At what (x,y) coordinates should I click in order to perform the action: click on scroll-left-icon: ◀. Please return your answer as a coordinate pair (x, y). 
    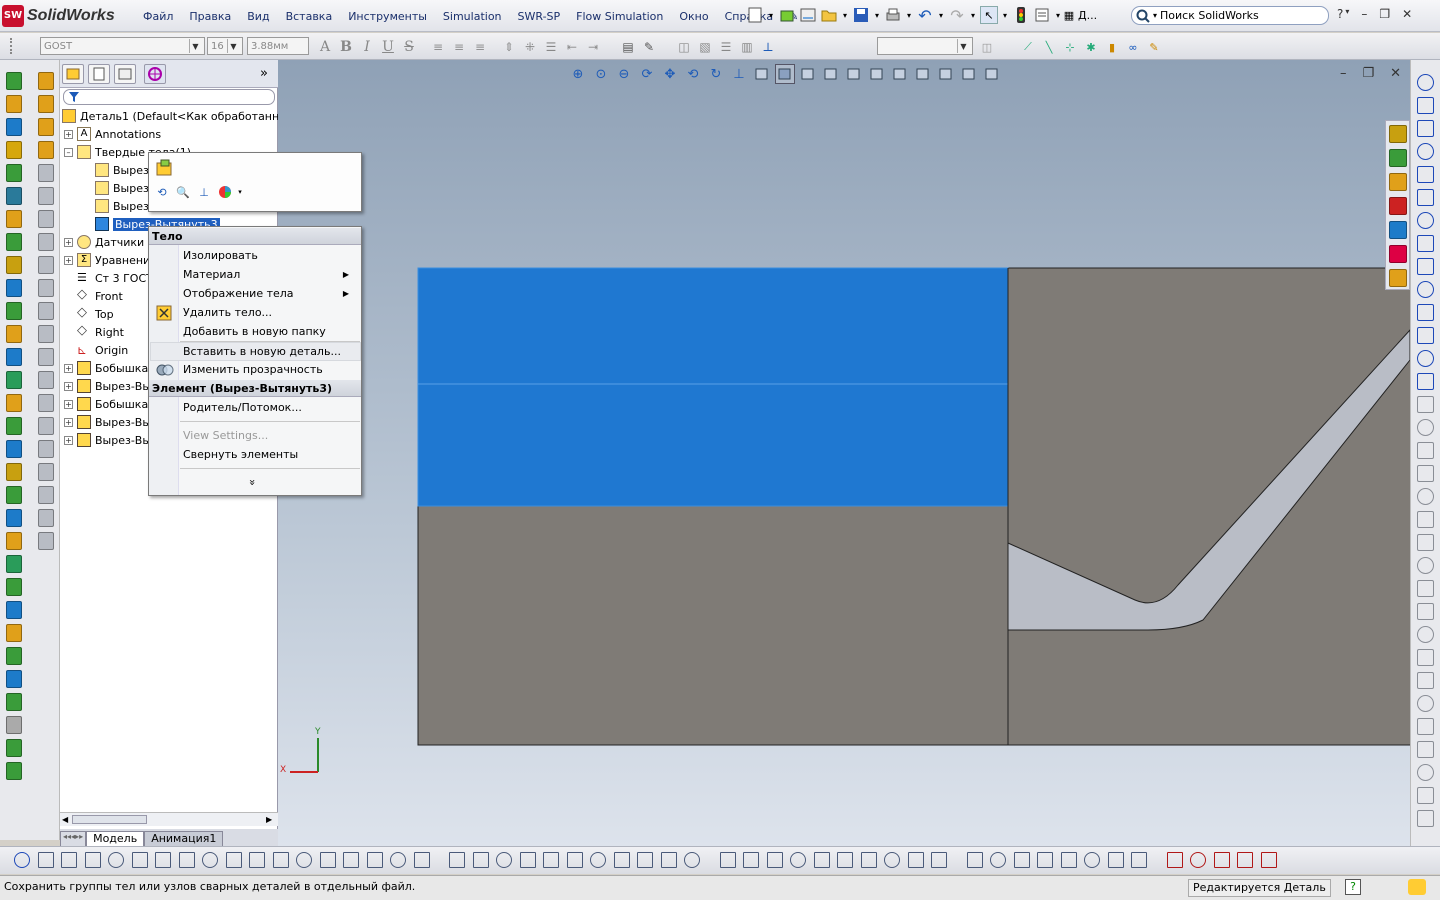
    Looking at the image, I should click on (65, 819).